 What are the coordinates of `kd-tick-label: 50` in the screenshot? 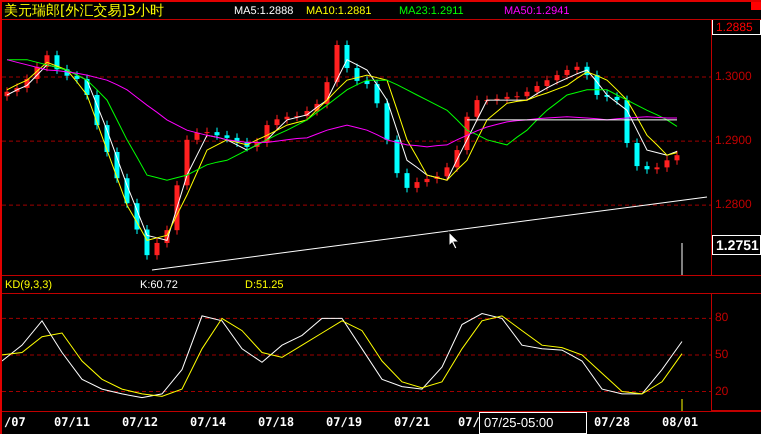 It's located at (721, 353).